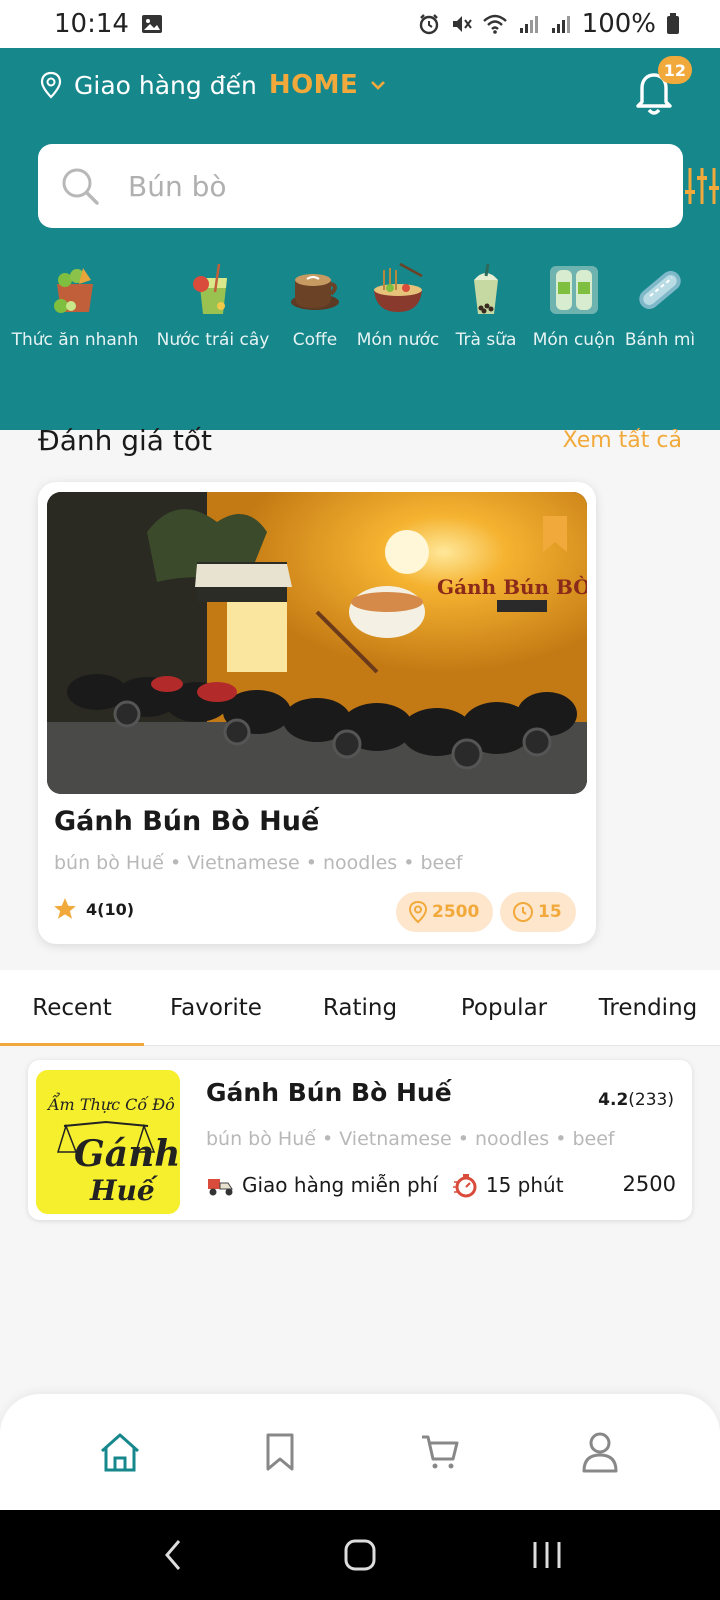 Image resolution: width=720 pixels, height=1600 pixels. I want to click on filter-tabs: Recent Favorite Rating Popular Trending, so click(360, 1008).